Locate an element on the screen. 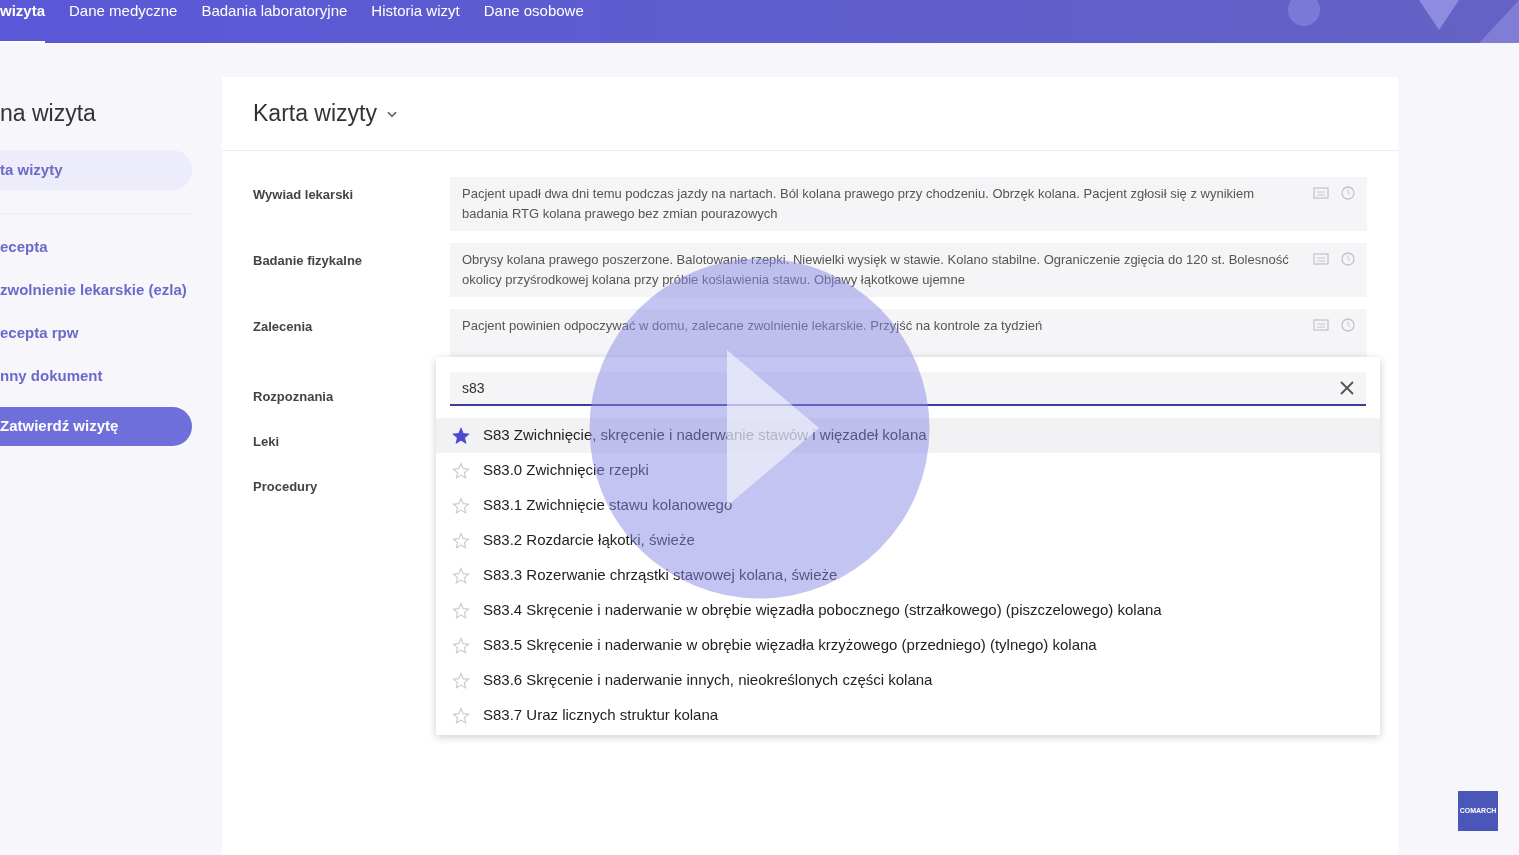  diagnosis-option: S83 Zwichnięcie, skręcenie i naderwanie stawów i więzadeł kolana is located at coordinates (908, 435).